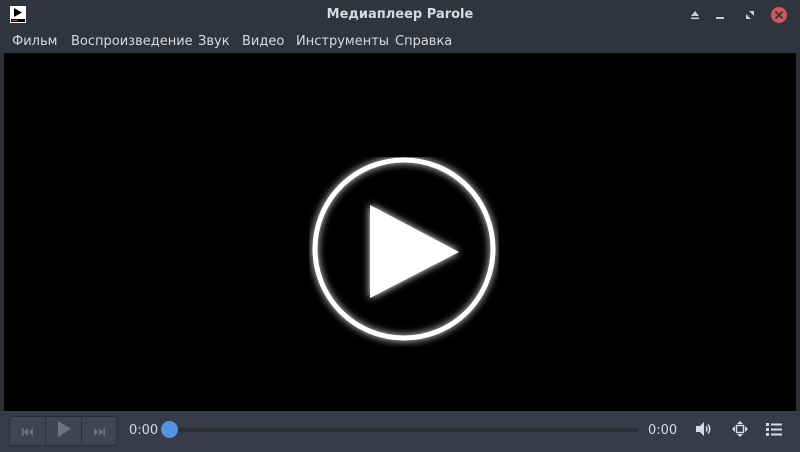  I want to click on seek-bar, so click(404, 430).